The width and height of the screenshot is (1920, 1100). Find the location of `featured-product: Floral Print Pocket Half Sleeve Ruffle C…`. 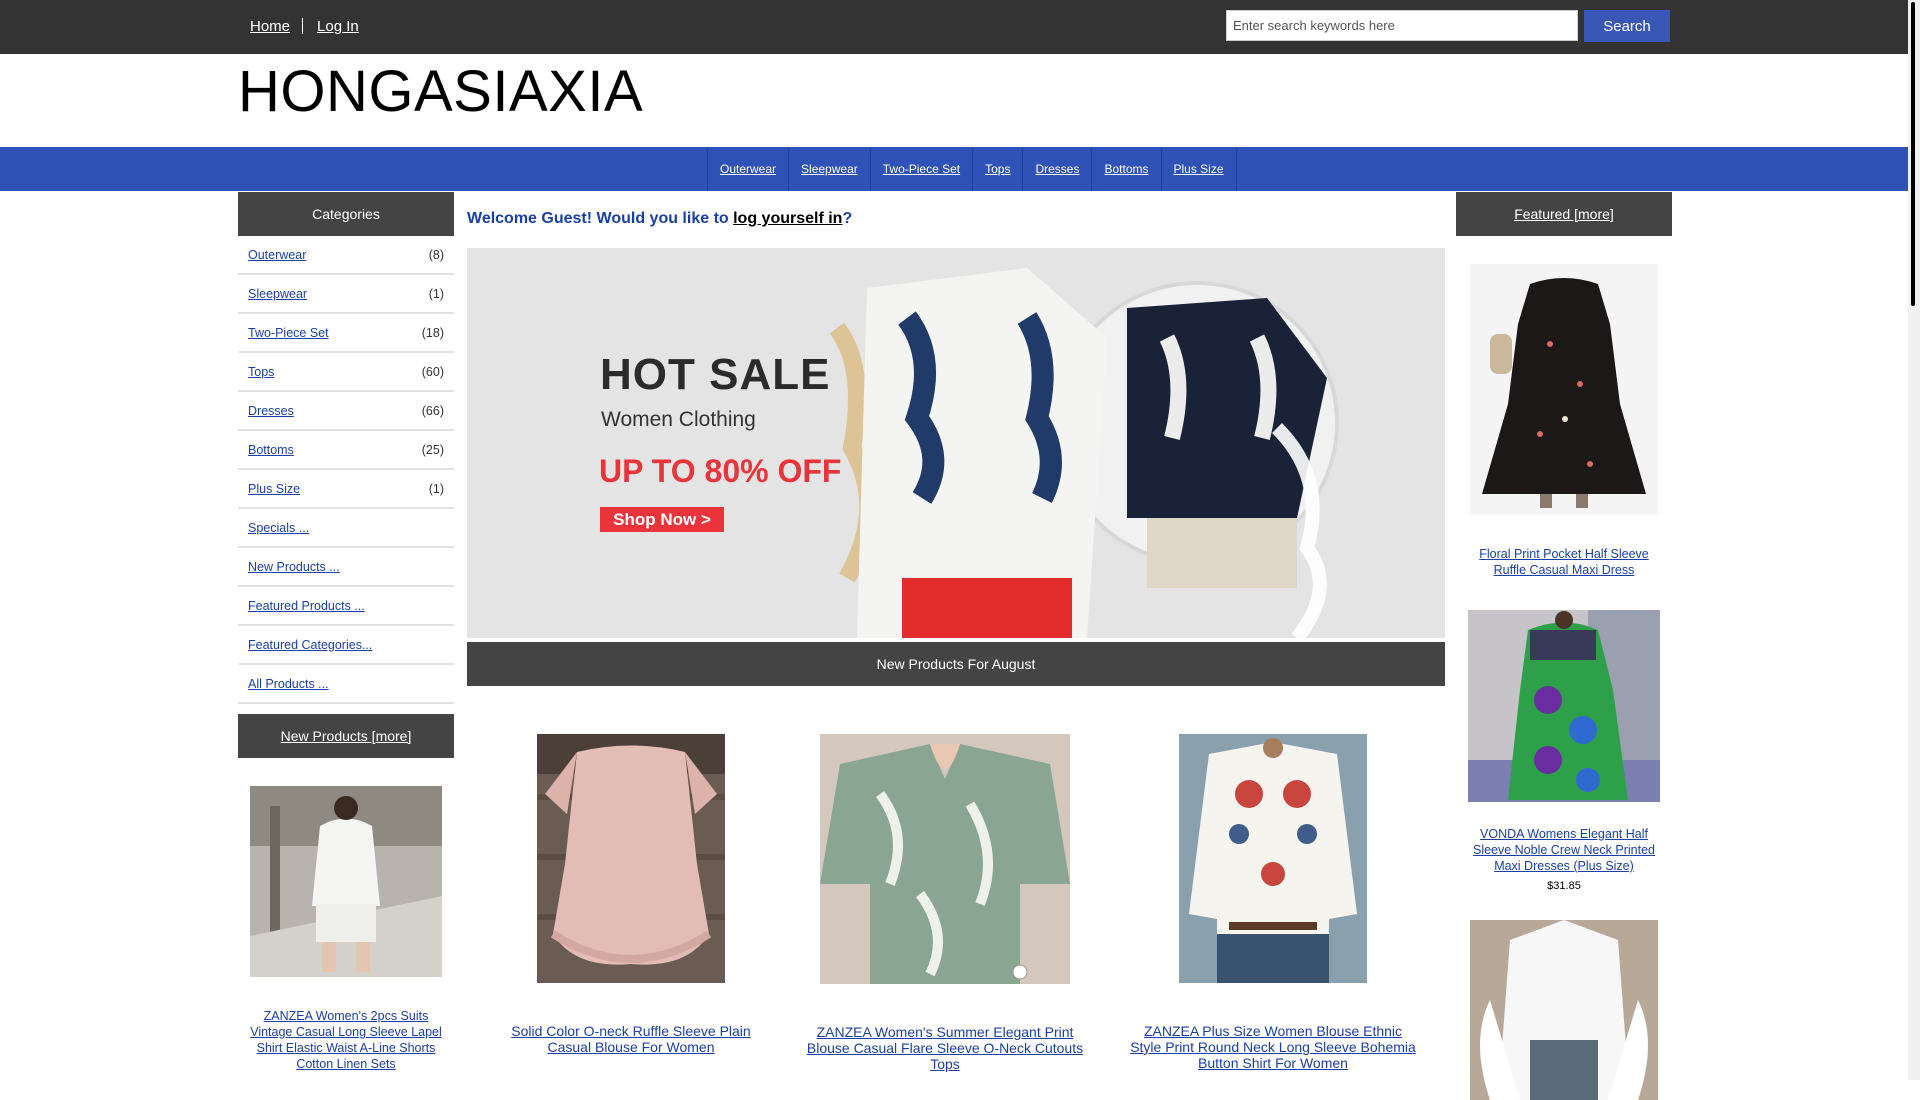

featured-product: Floral Print Pocket Half Sleeve Ruffle C… is located at coordinates (1564, 421).